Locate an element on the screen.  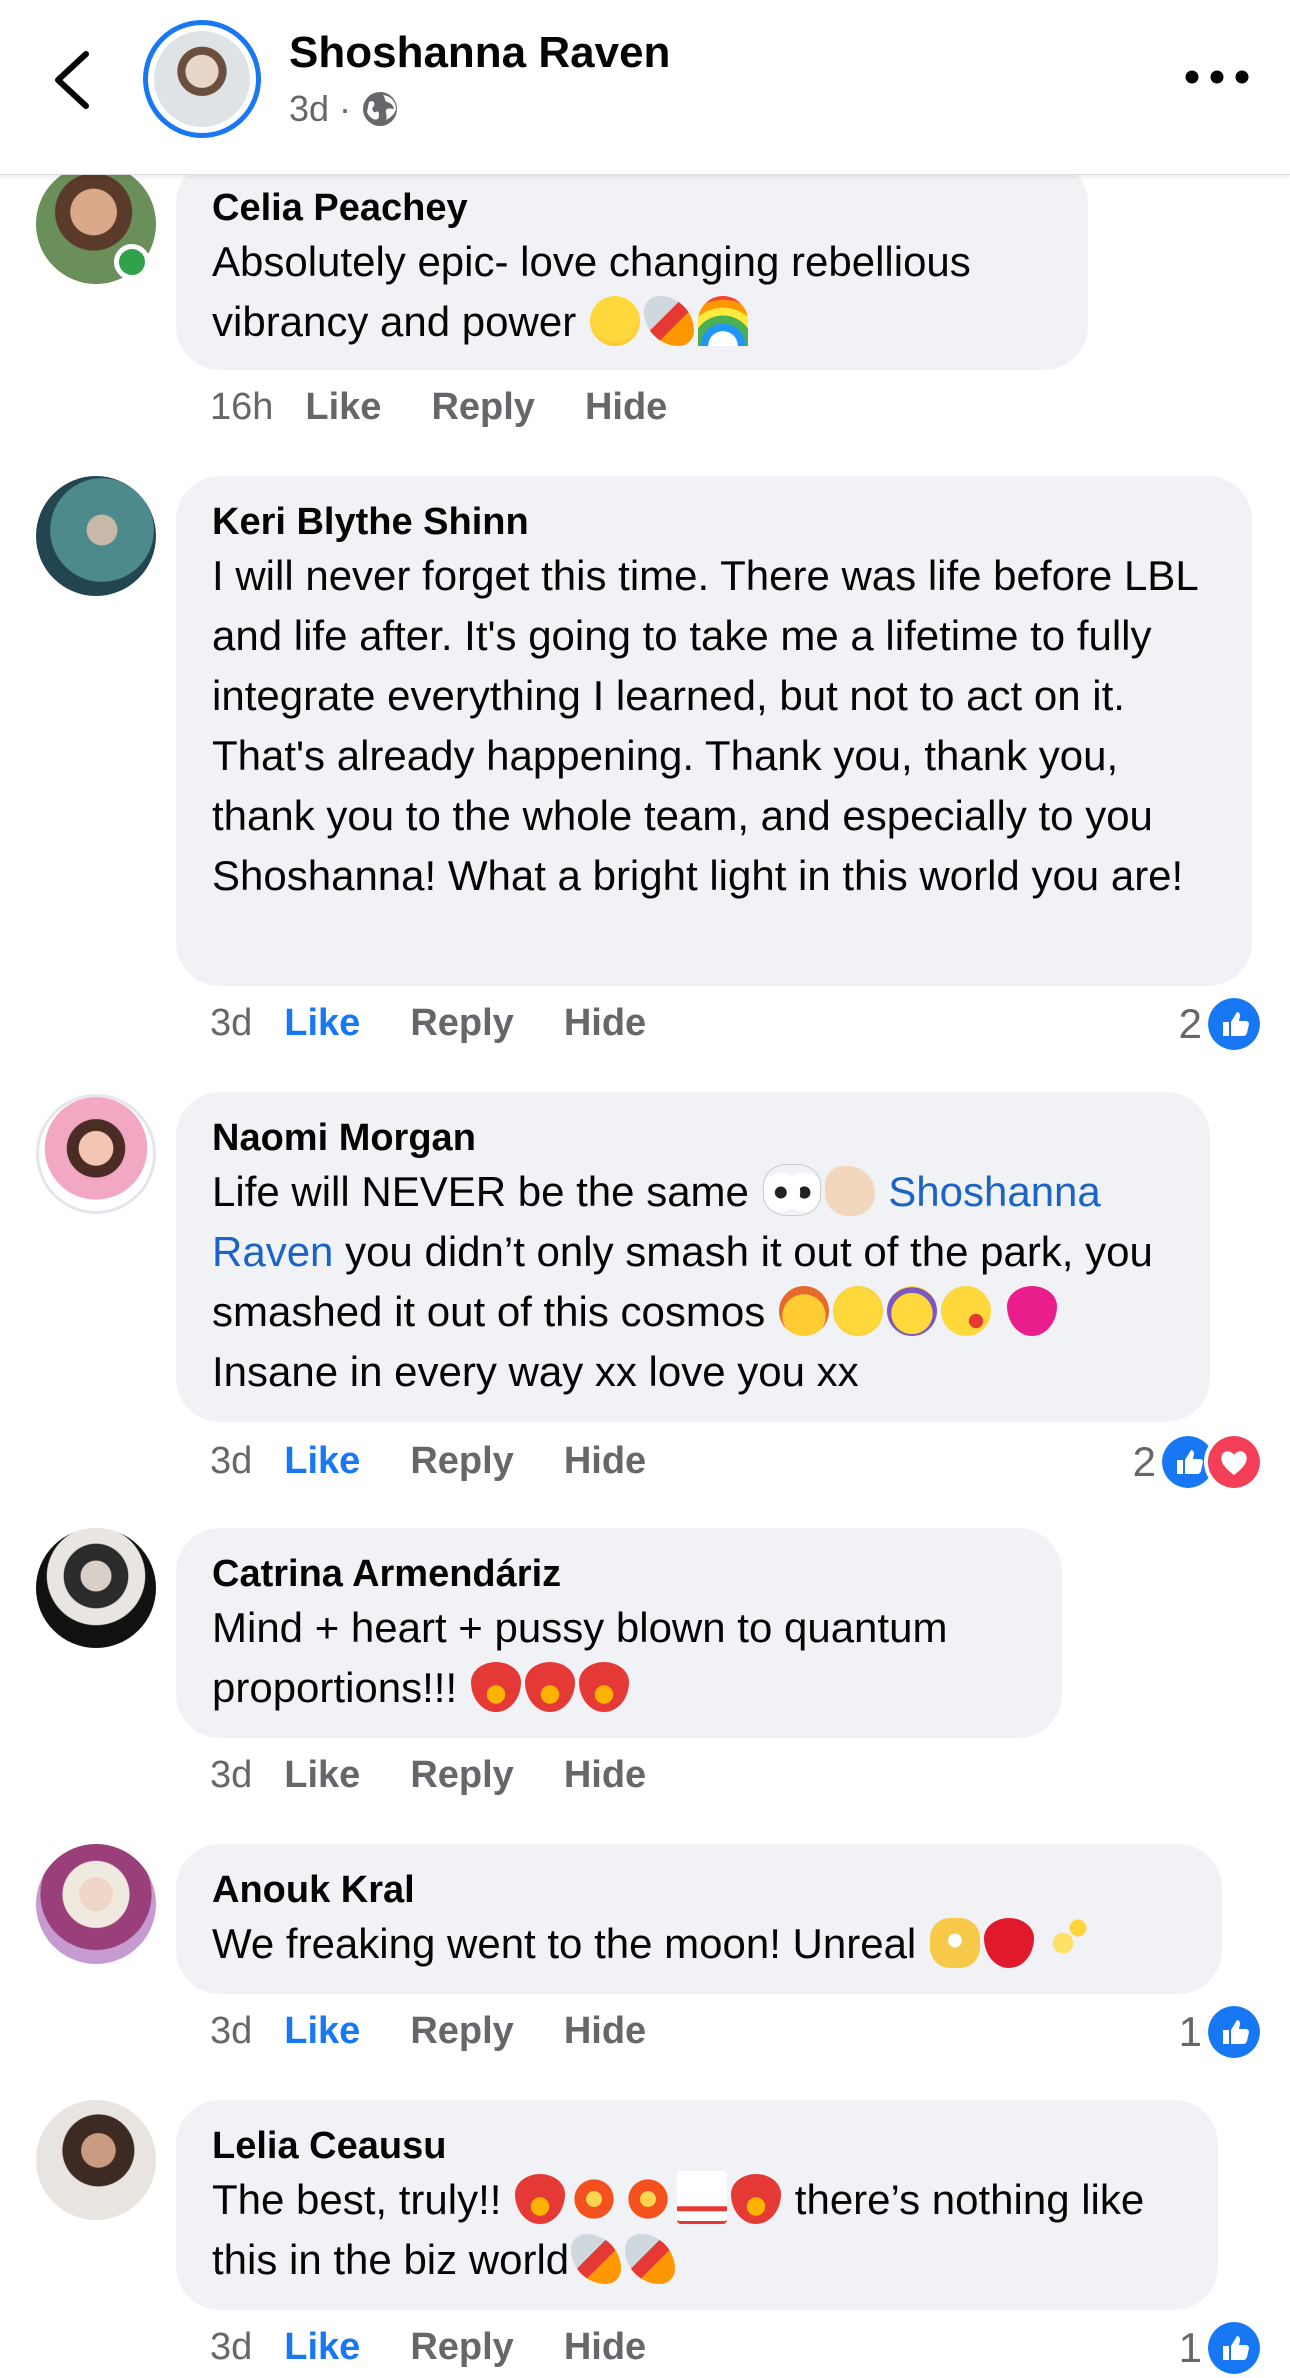
exploding-head-icon is located at coordinates (803, 1311).